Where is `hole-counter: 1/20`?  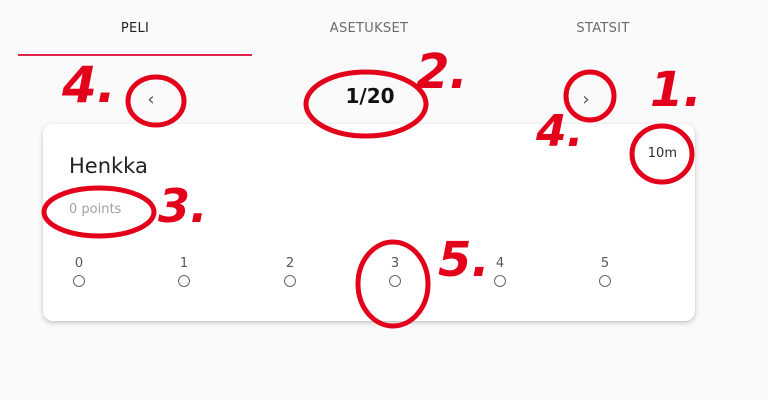
hole-counter: 1/20 is located at coordinates (370, 96).